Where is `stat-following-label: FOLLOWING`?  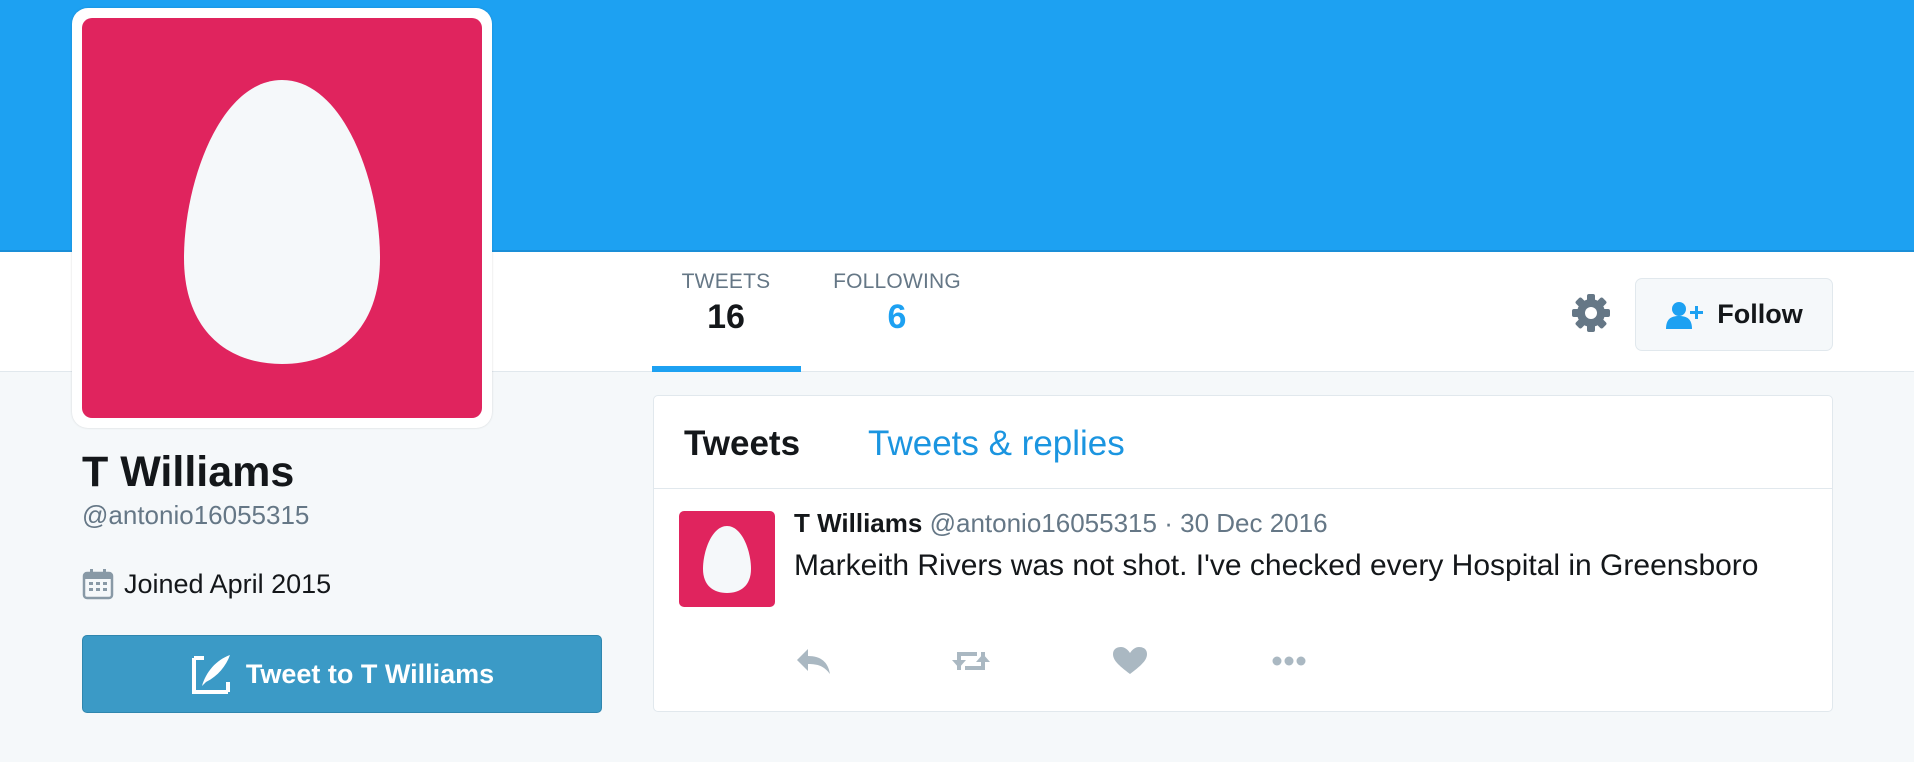 stat-following-label: FOLLOWING is located at coordinates (897, 281).